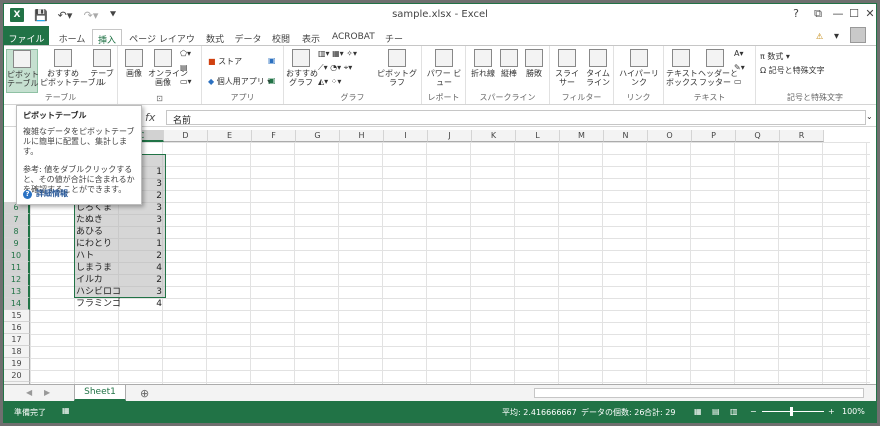  Describe the element at coordinates (734, 411) in the screenshot. I see `page-break-view-icon: ▥` at that location.